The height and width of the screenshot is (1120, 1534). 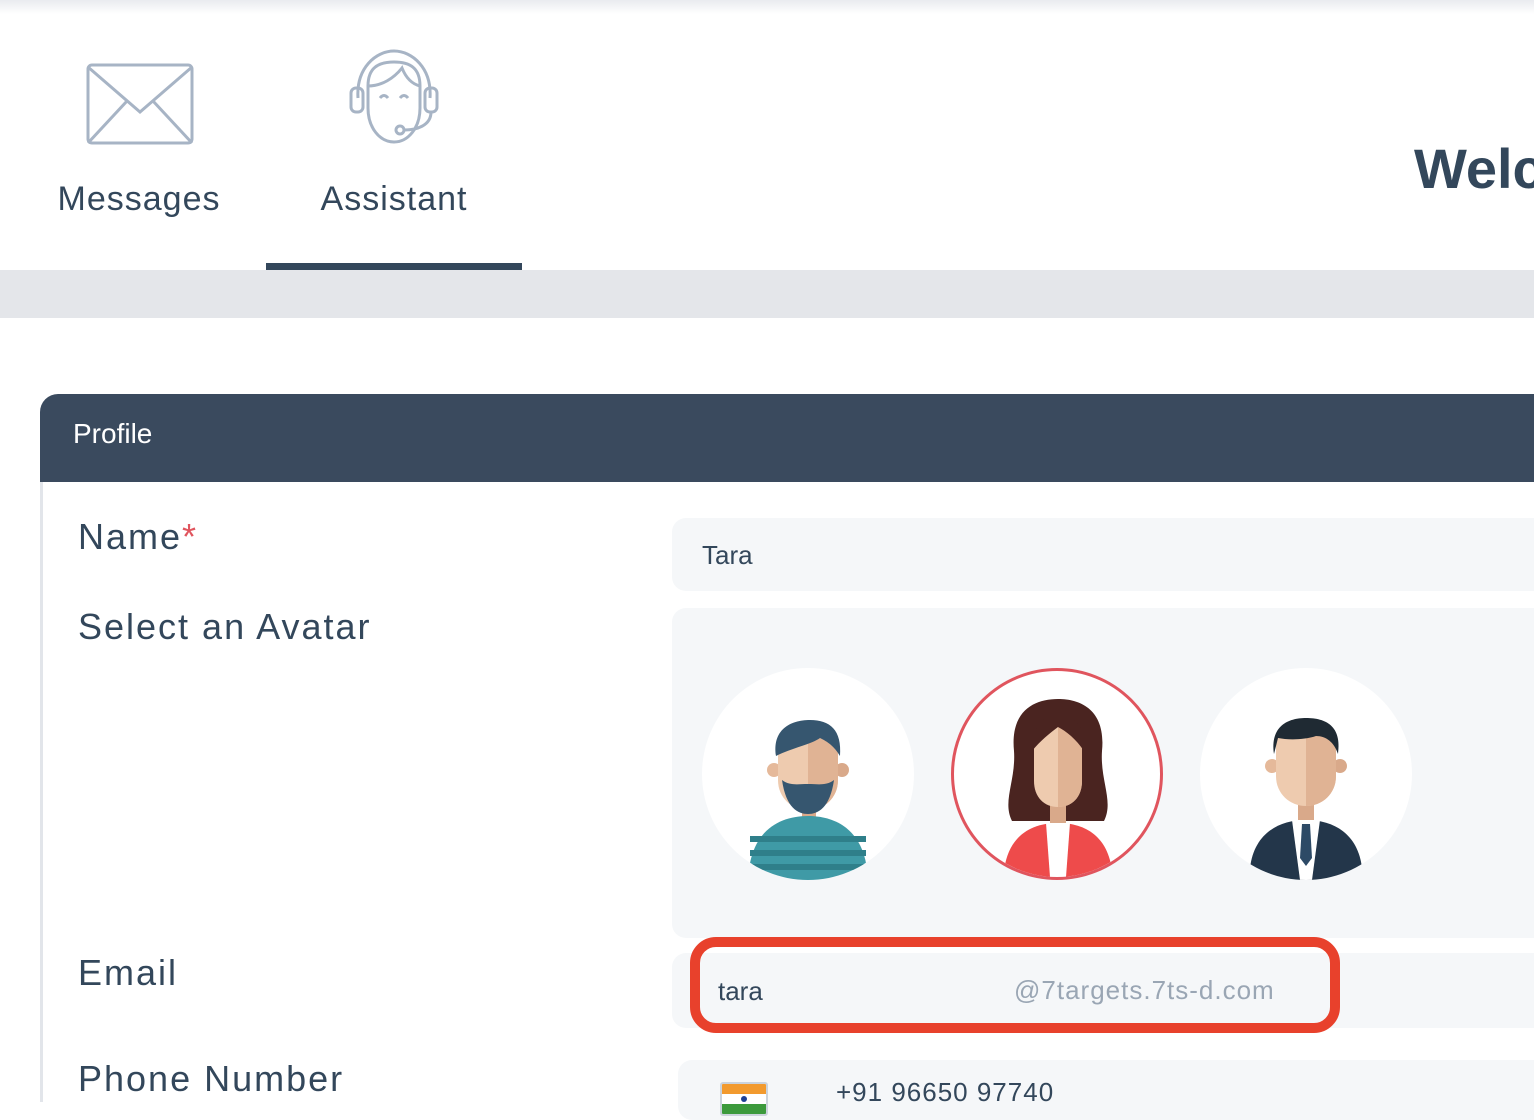 What do you see at coordinates (808, 800) in the screenshot?
I see `bearded-man-icon` at bounding box center [808, 800].